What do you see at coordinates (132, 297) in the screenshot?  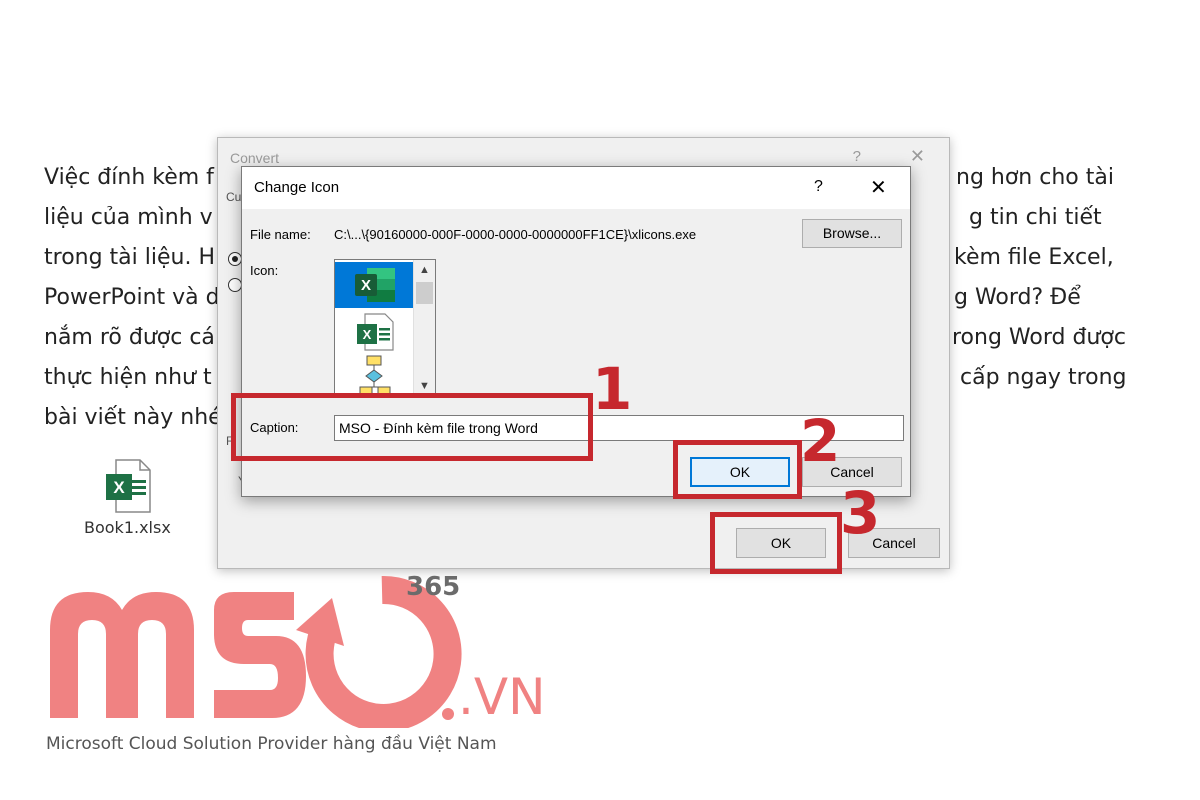 I see `article-line: PowerPoint và d` at bounding box center [132, 297].